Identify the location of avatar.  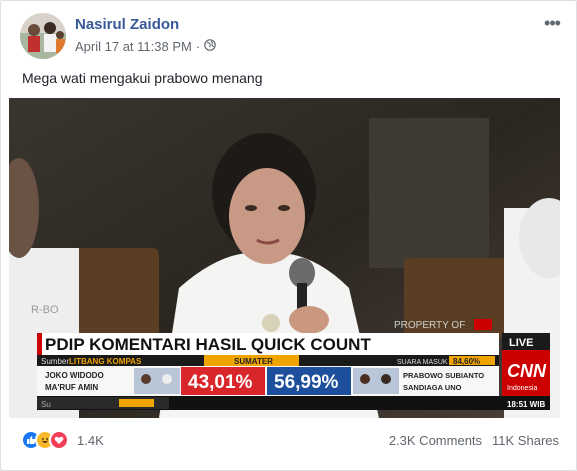
(43, 36).